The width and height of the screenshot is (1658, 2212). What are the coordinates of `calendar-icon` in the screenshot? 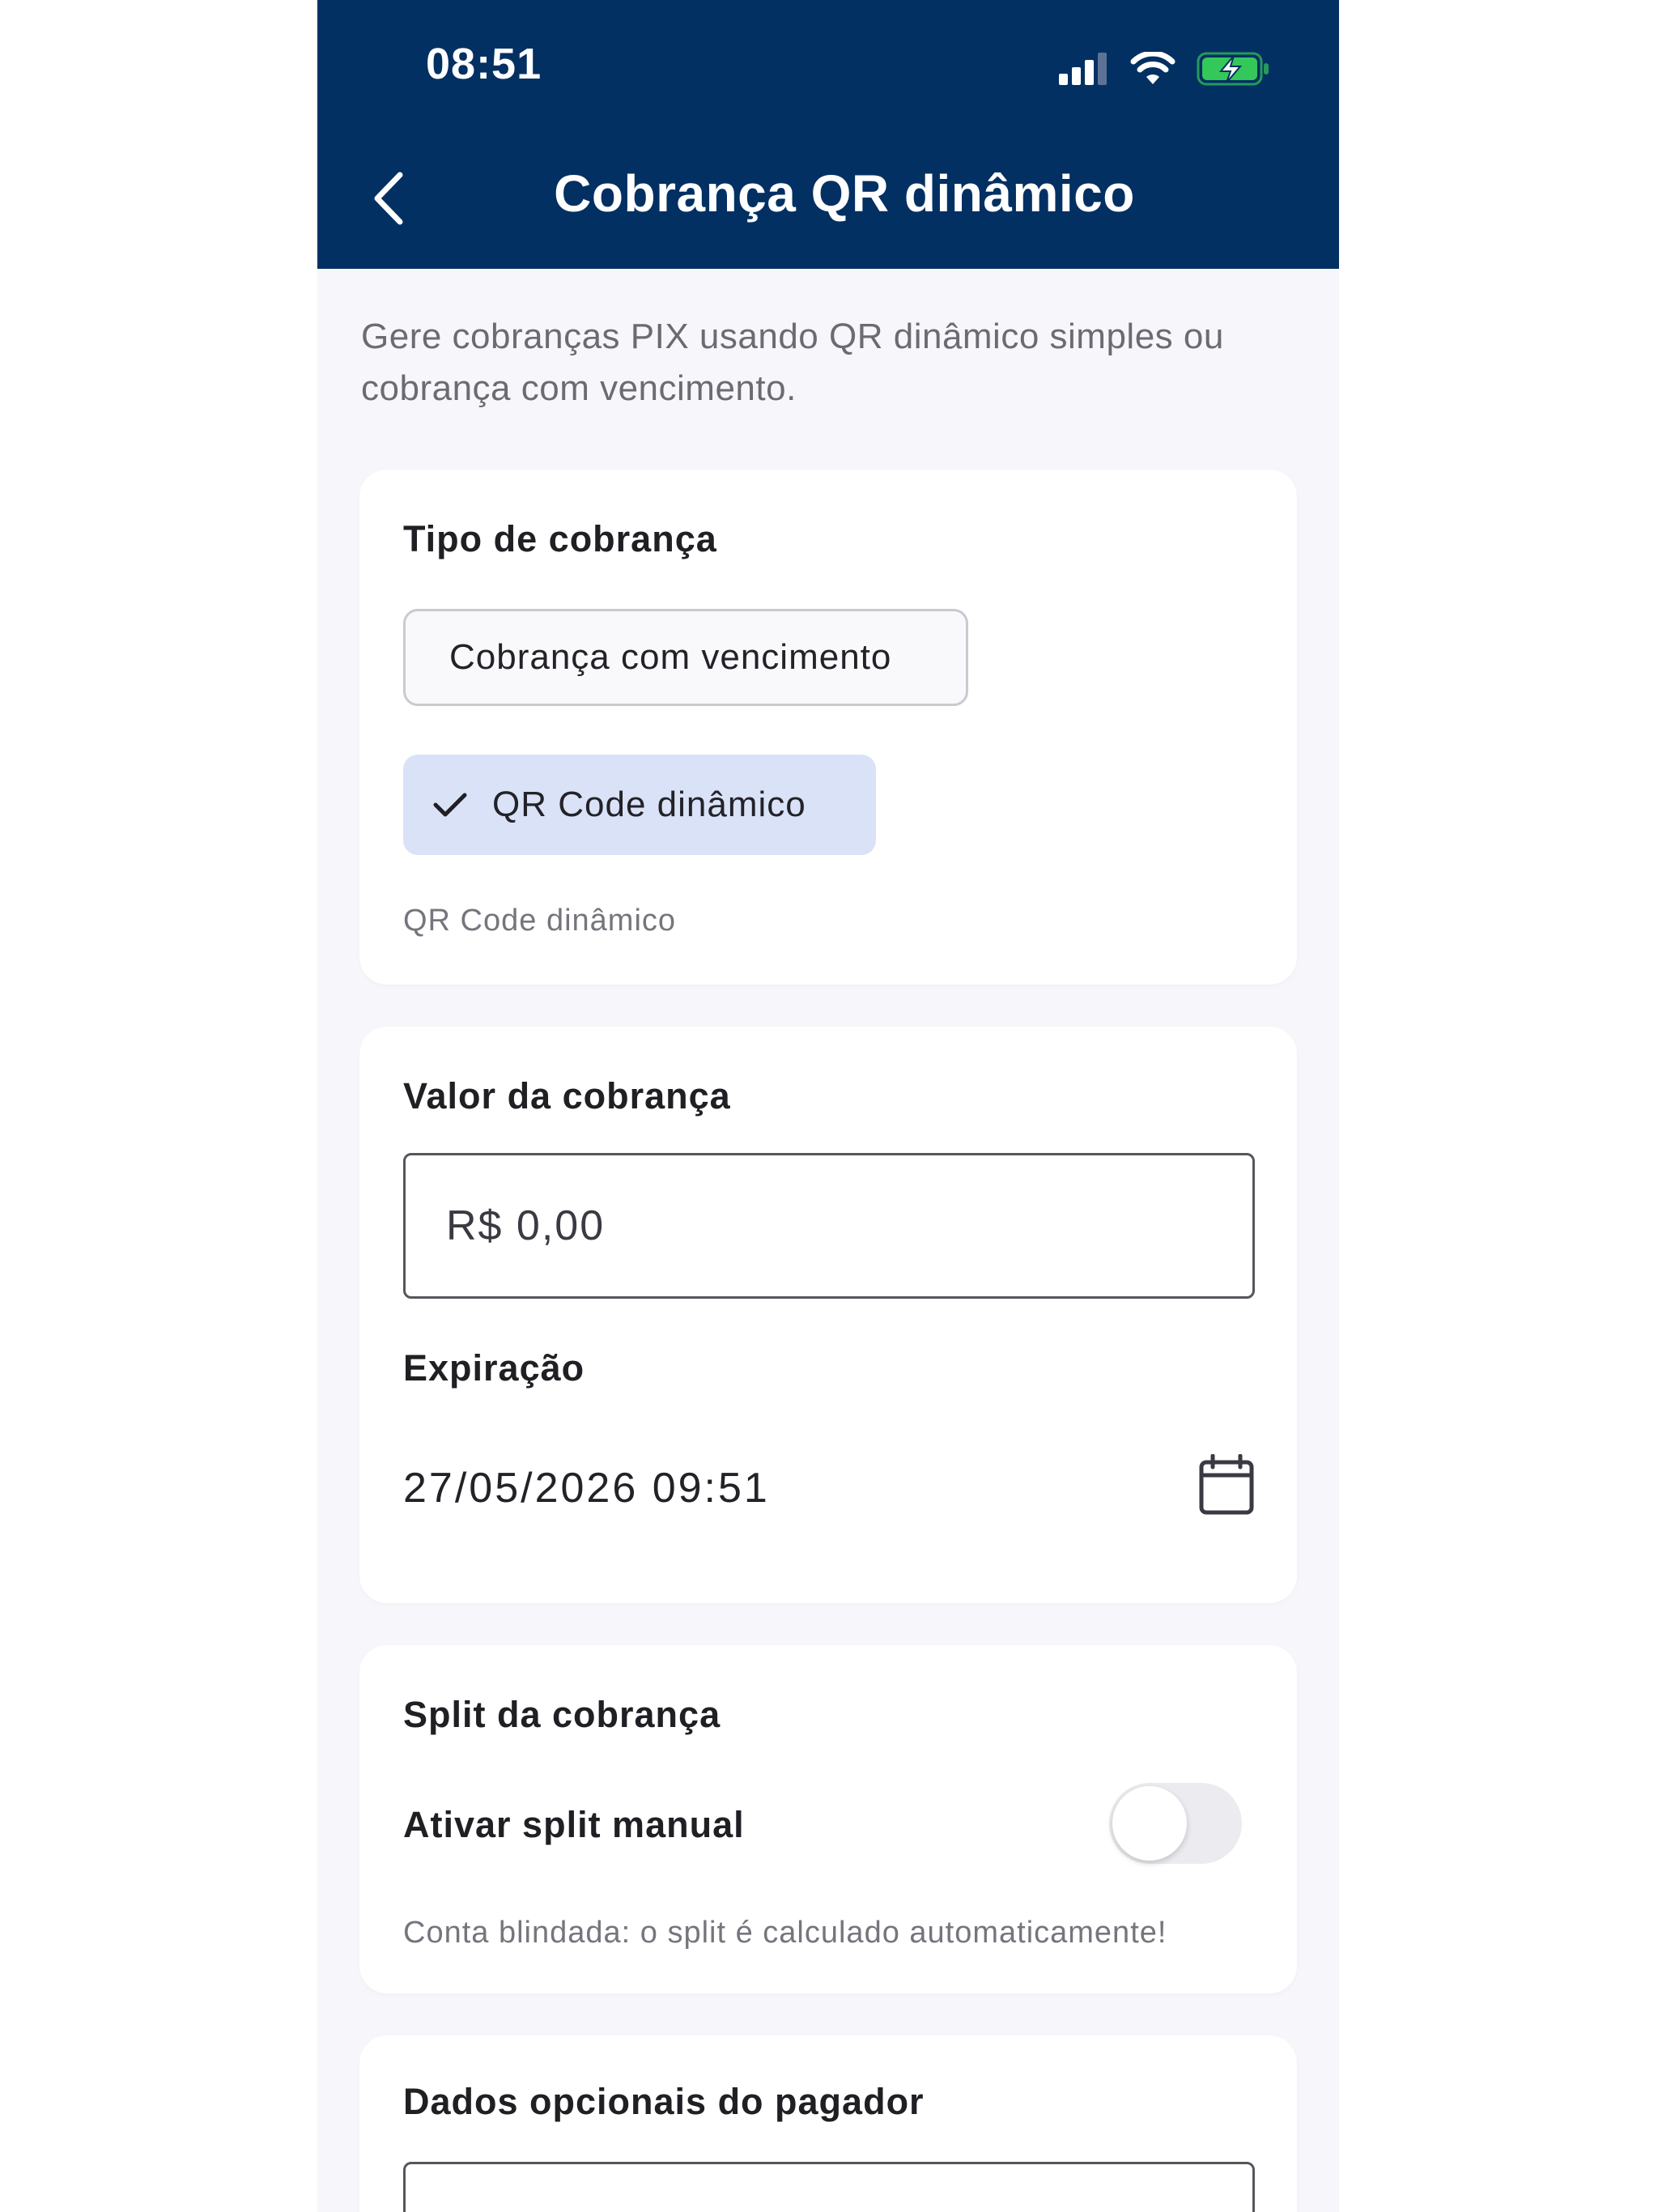 It's located at (1226, 1485).